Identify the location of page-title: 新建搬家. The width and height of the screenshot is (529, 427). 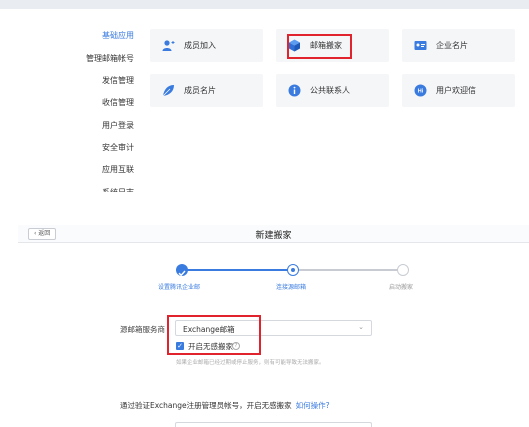
(273, 236).